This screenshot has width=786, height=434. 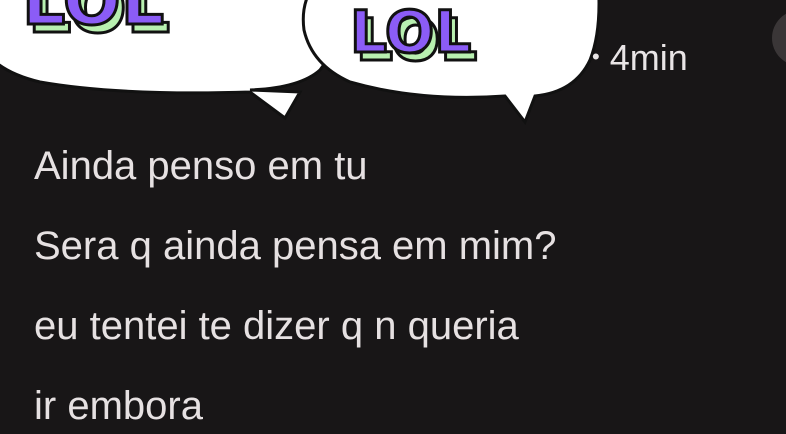 What do you see at coordinates (118, 406) in the screenshot?
I see `message-line: ir embora` at bounding box center [118, 406].